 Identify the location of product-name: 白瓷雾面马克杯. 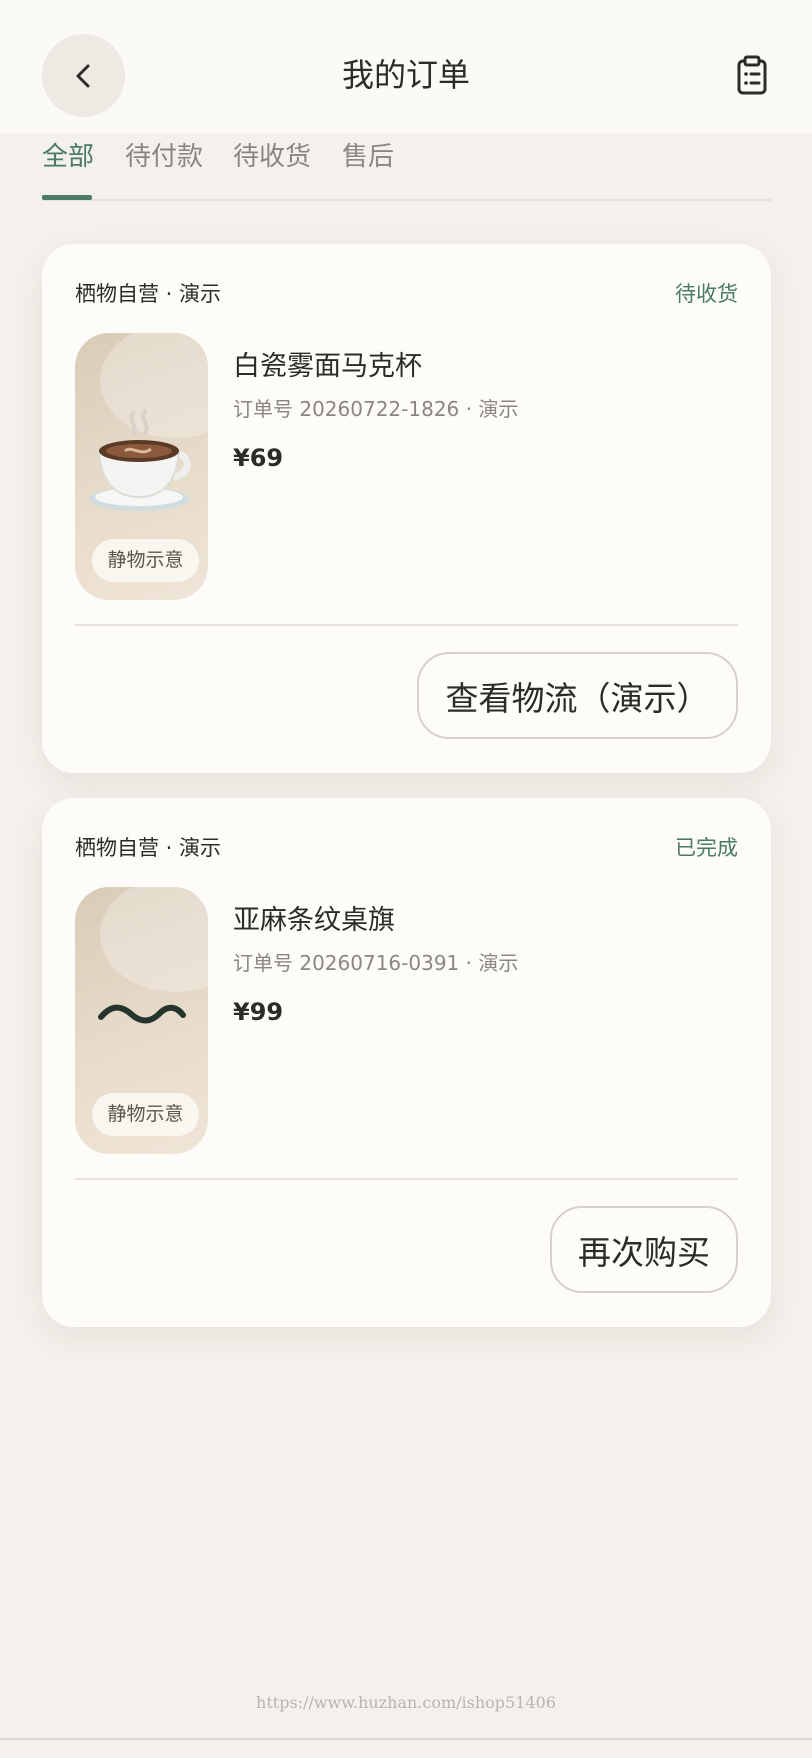
(327, 363).